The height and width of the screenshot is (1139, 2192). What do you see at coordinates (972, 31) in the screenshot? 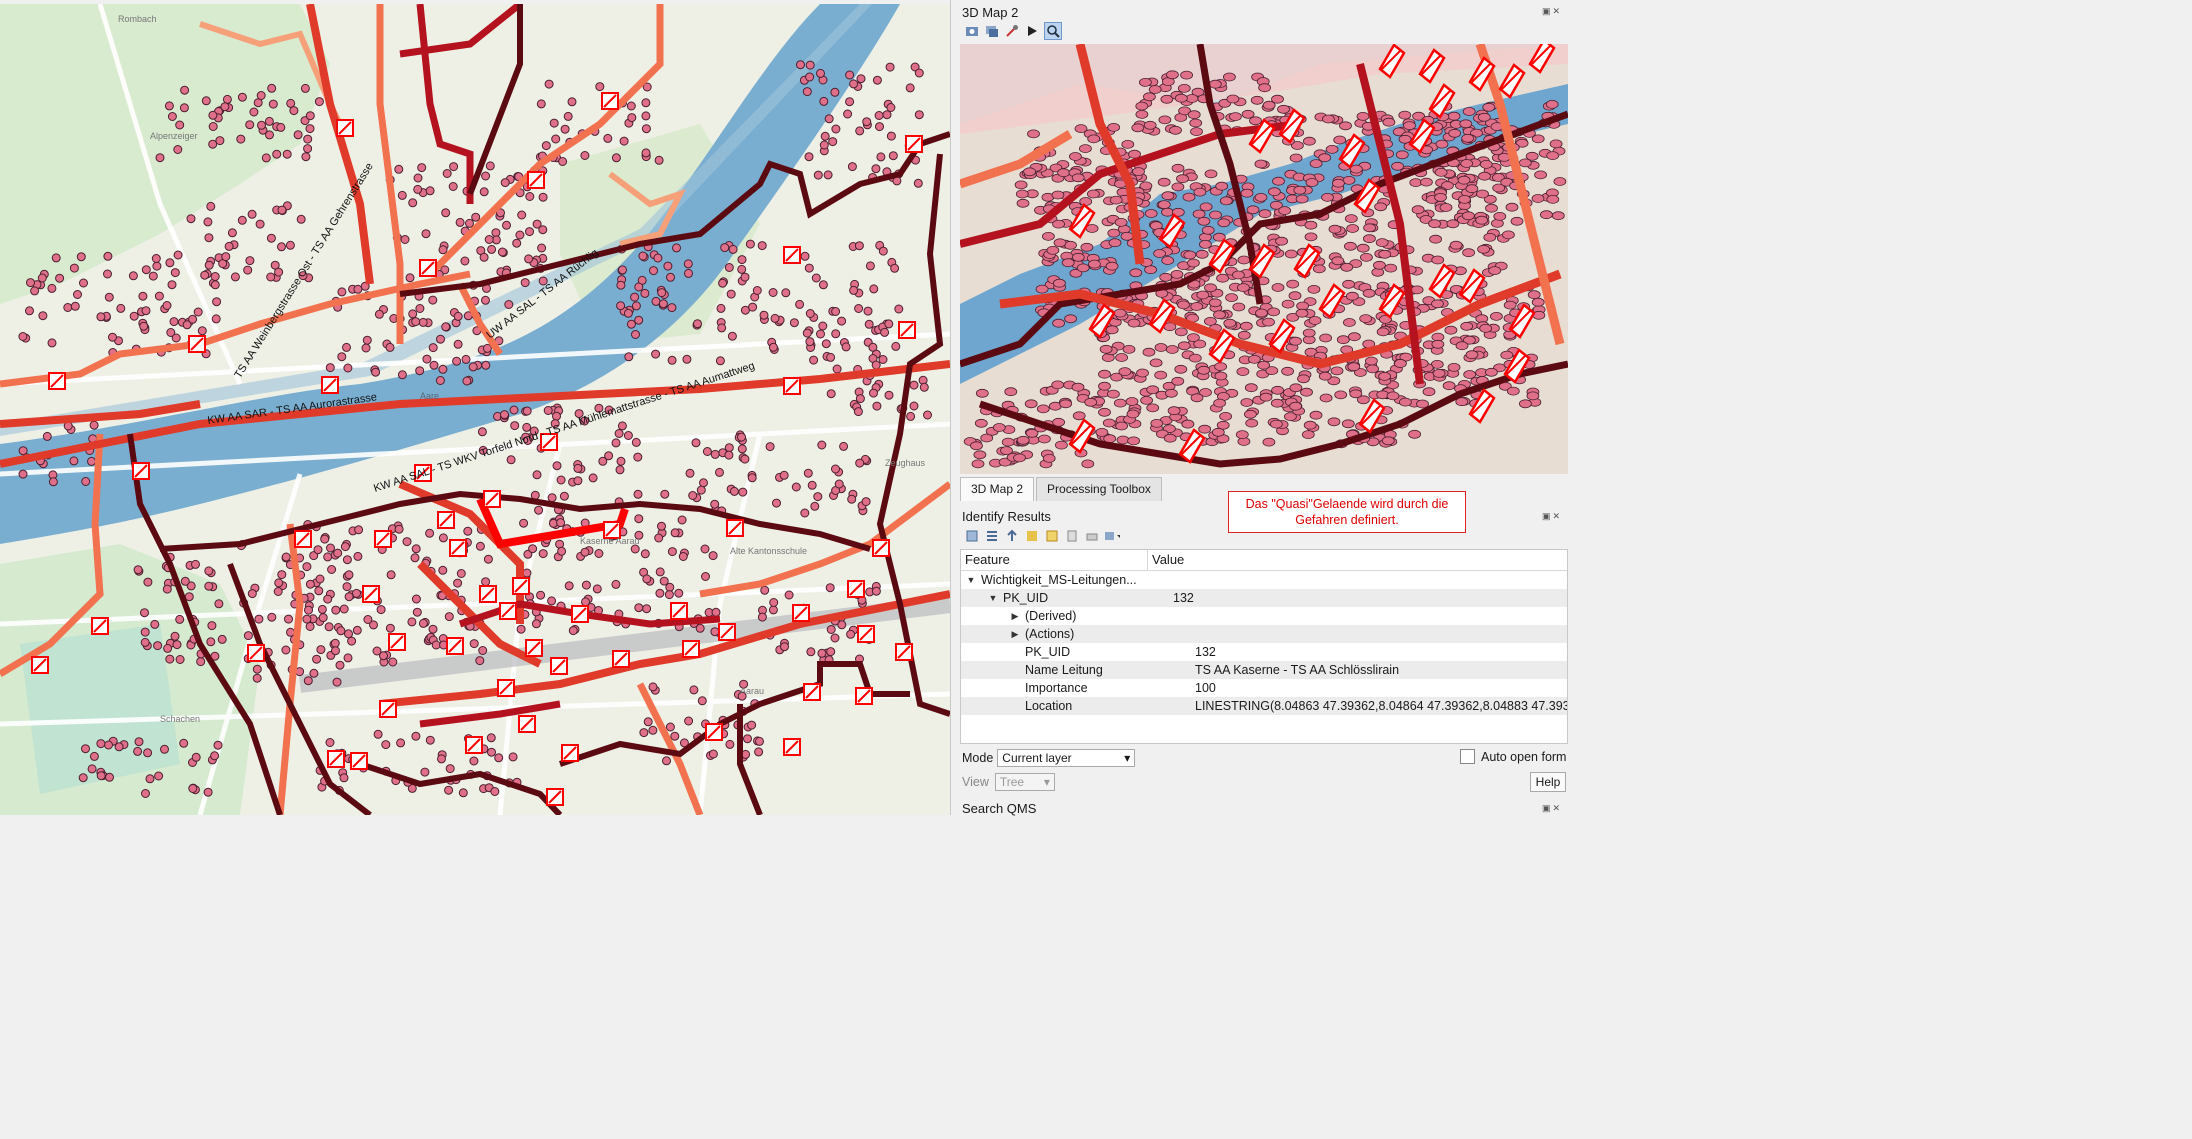
I see `camera-icon` at bounding box center [972, 31].